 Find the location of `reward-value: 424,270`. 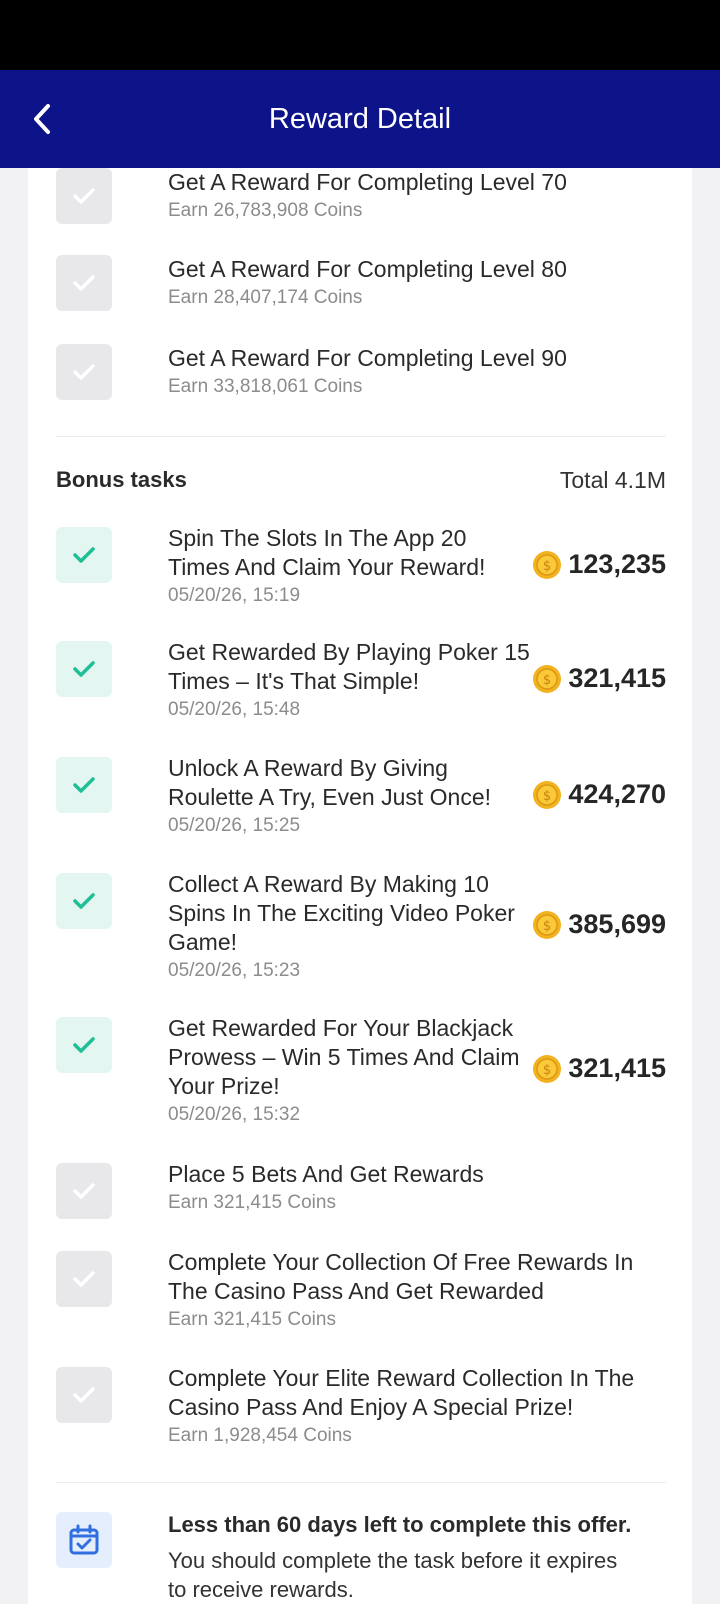

reward-value: 424,270 is located at coordinates (617, 794).